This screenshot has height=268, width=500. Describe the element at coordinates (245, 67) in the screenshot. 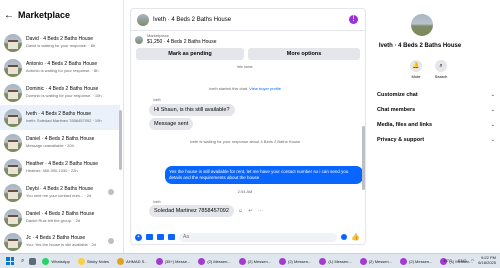

I see `system-text: title name` at that location.